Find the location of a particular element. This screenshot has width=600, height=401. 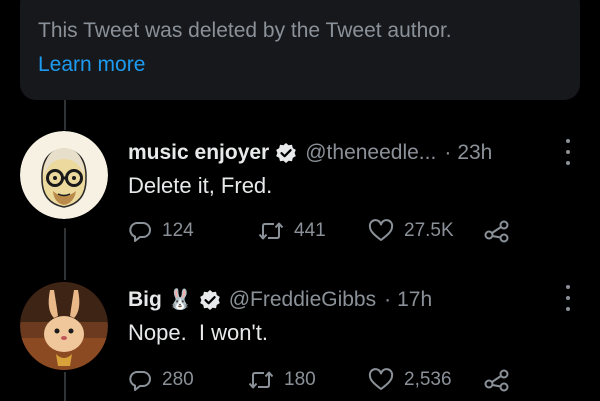

retweet-count: 180 is located at coordinates (300, 379).